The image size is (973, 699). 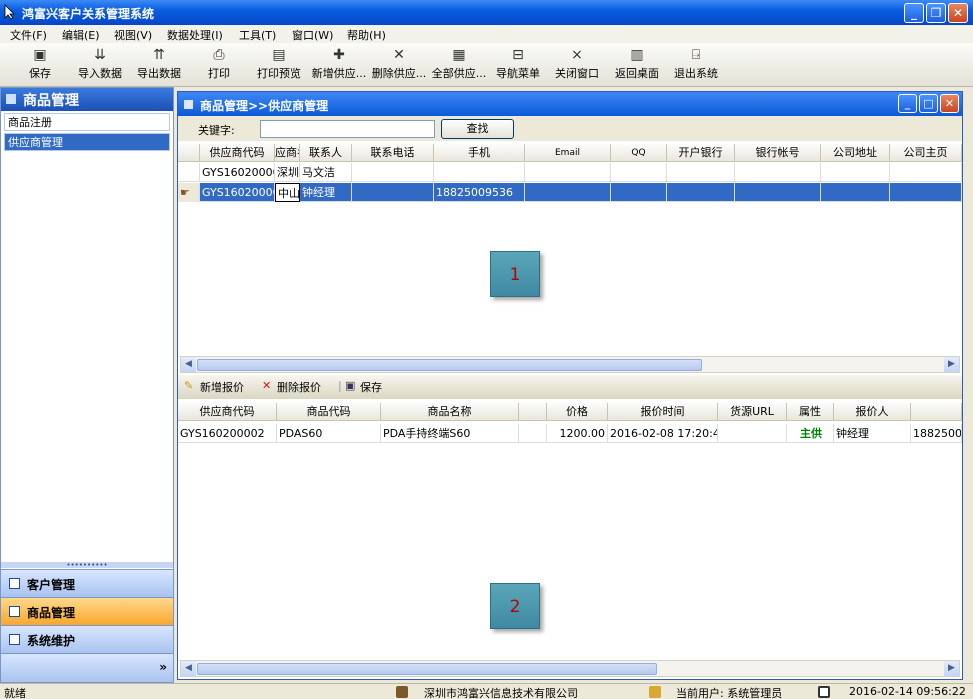 What do you see at coordinates (159, 65) in the screenshot?
I see `toolbar-export-button: ⇈ 导出数据` at bounding box center [159, 65].